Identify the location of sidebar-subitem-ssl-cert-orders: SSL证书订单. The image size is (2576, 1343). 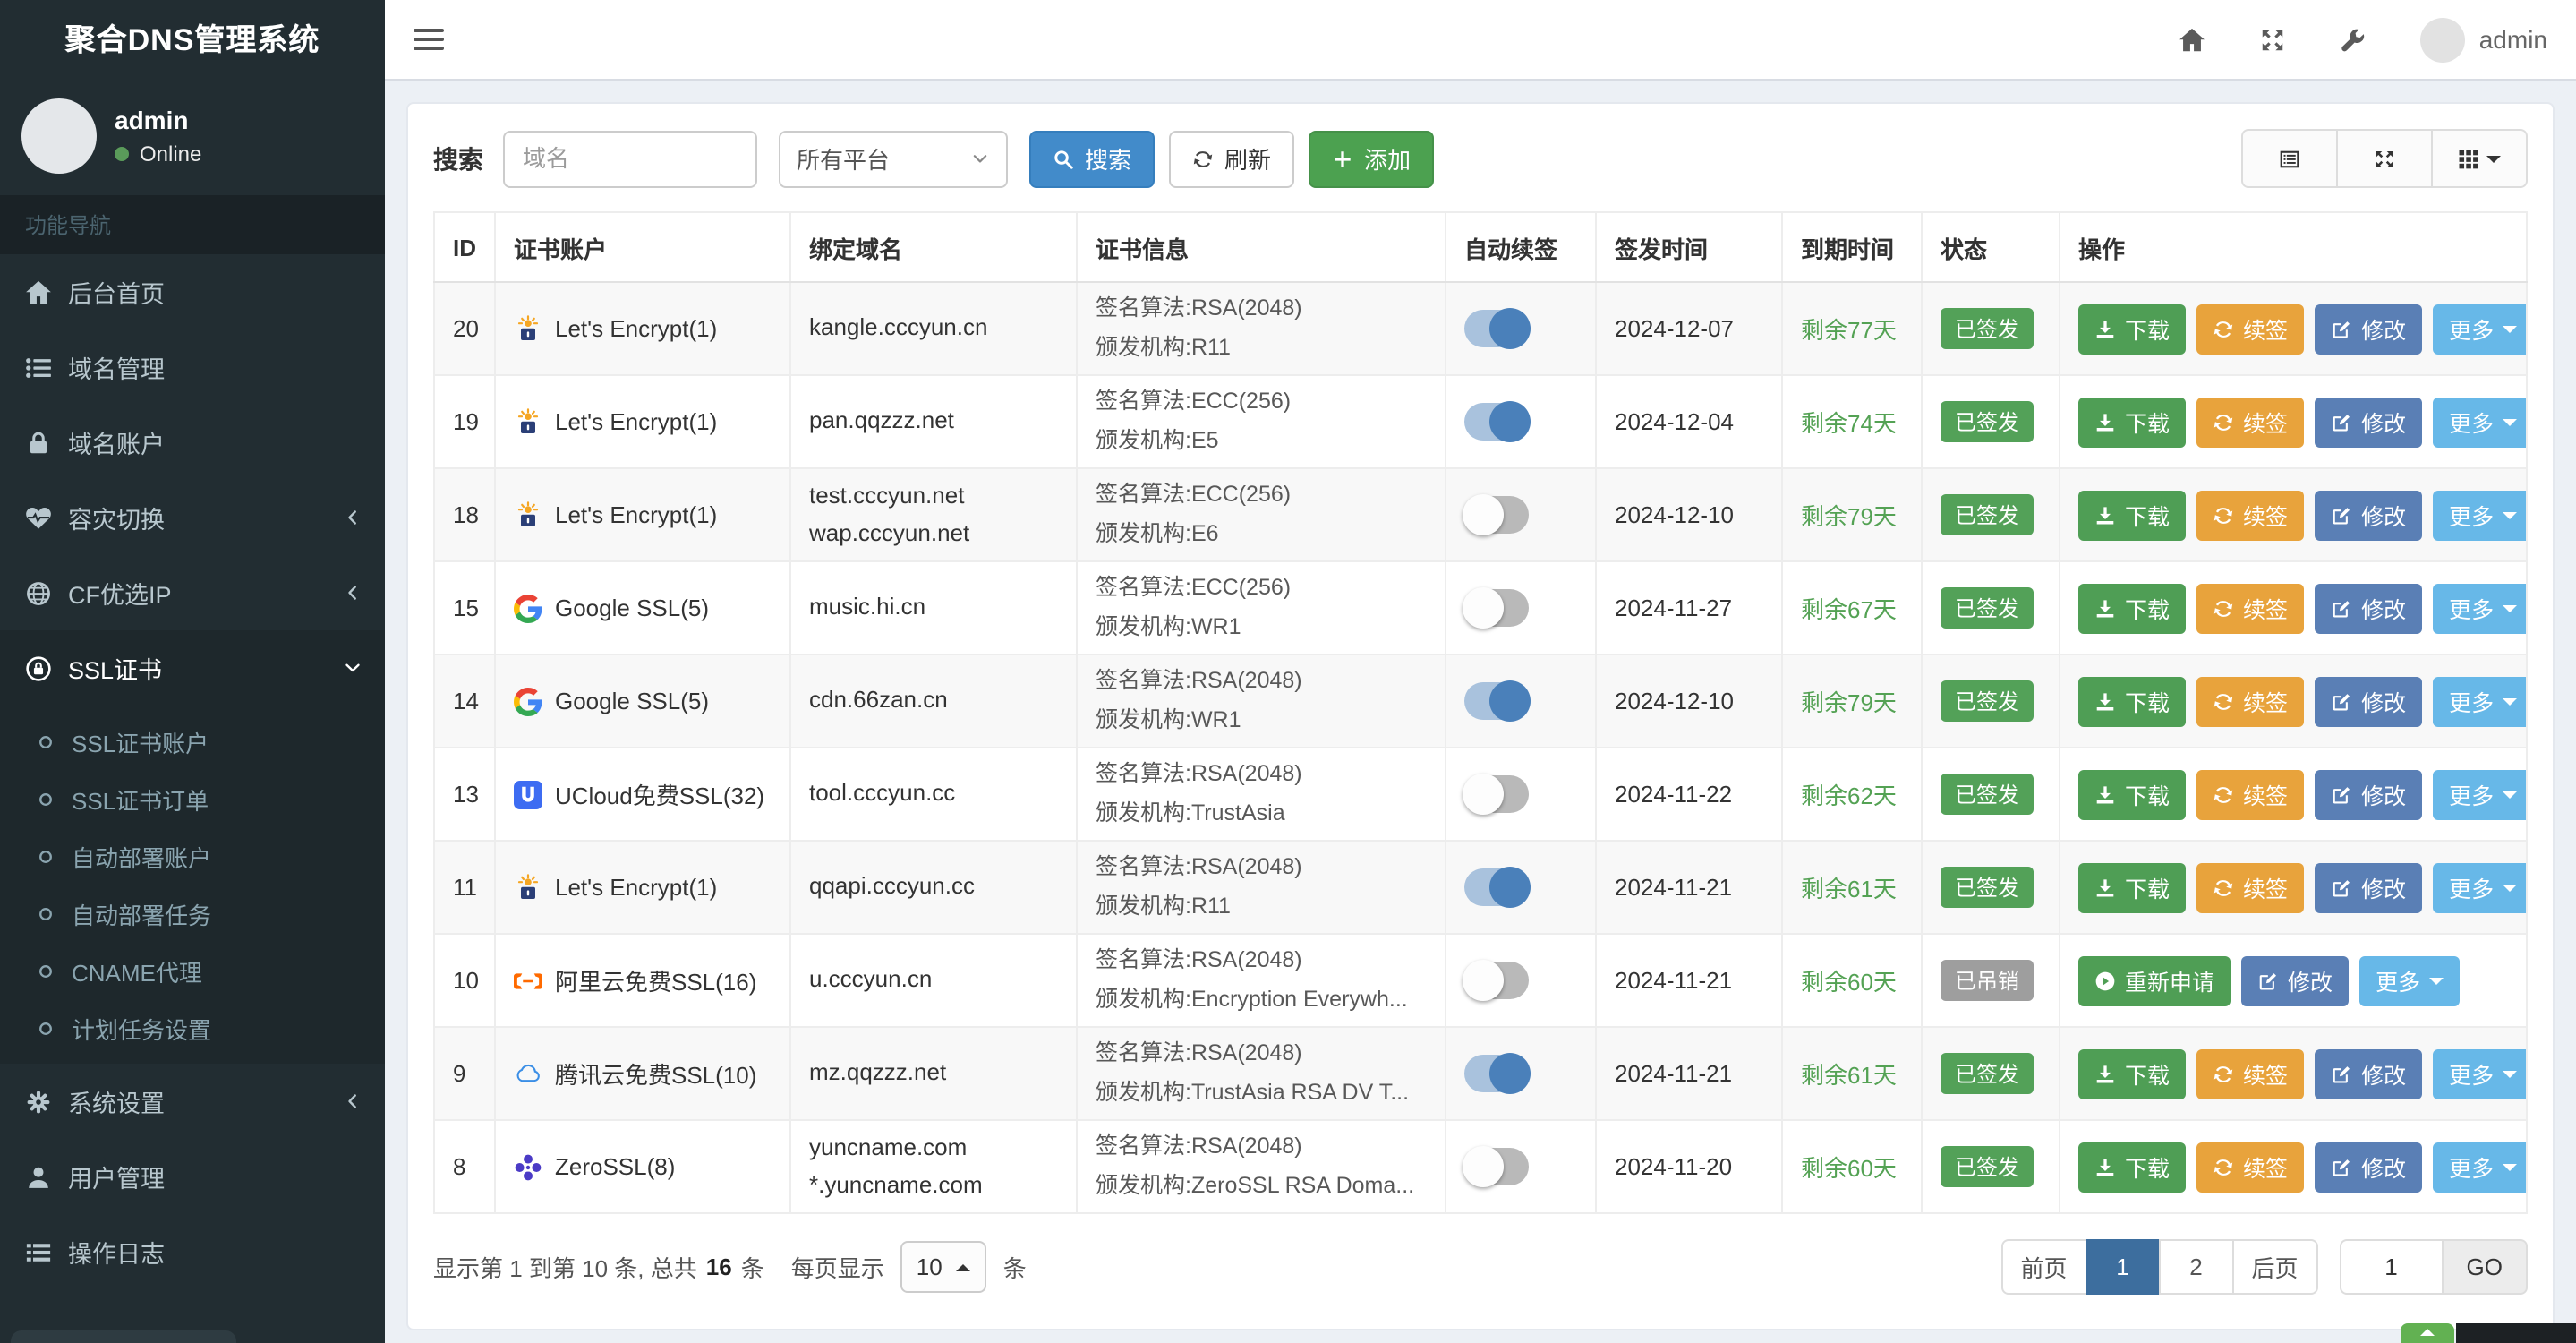
(192, 798).